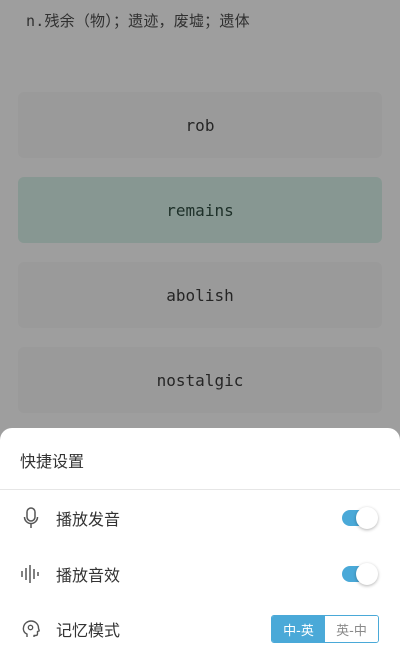 This screenshot has height=649, width=400. Describe the element at coordinates (88, 630) in the screenshot. I see `setting-label: 记忆模式` at that location.